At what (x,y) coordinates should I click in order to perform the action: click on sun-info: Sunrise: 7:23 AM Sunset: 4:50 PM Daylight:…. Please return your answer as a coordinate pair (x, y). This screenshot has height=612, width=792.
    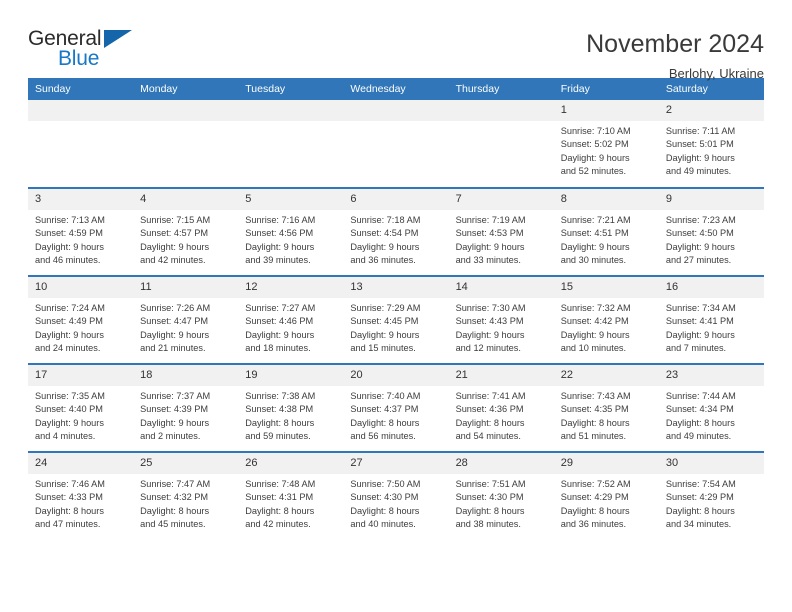
    Looking at the image, I should click on (711, 239).